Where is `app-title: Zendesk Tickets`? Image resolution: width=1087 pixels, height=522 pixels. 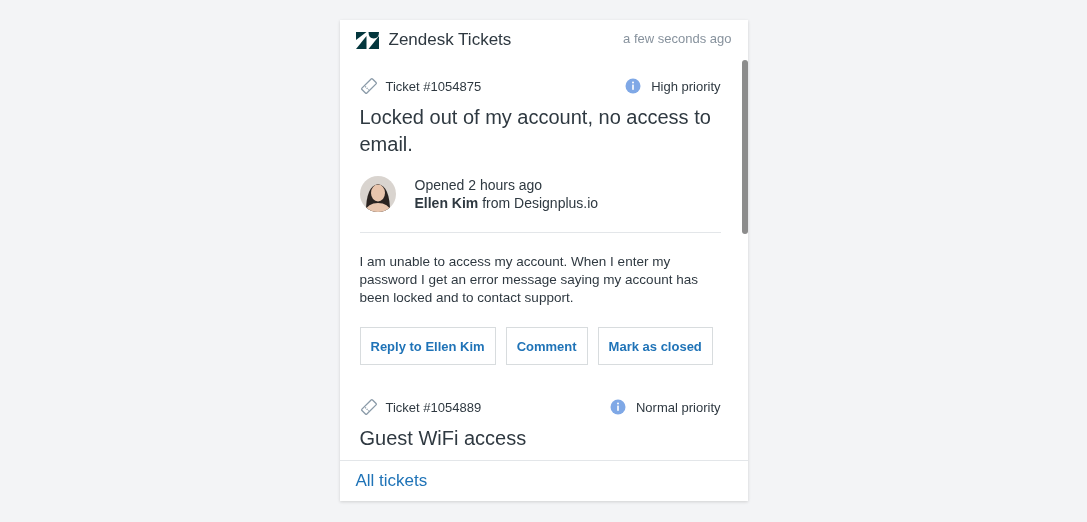
app-title: Zendesk Tickets is located at coordinates (450, 40).